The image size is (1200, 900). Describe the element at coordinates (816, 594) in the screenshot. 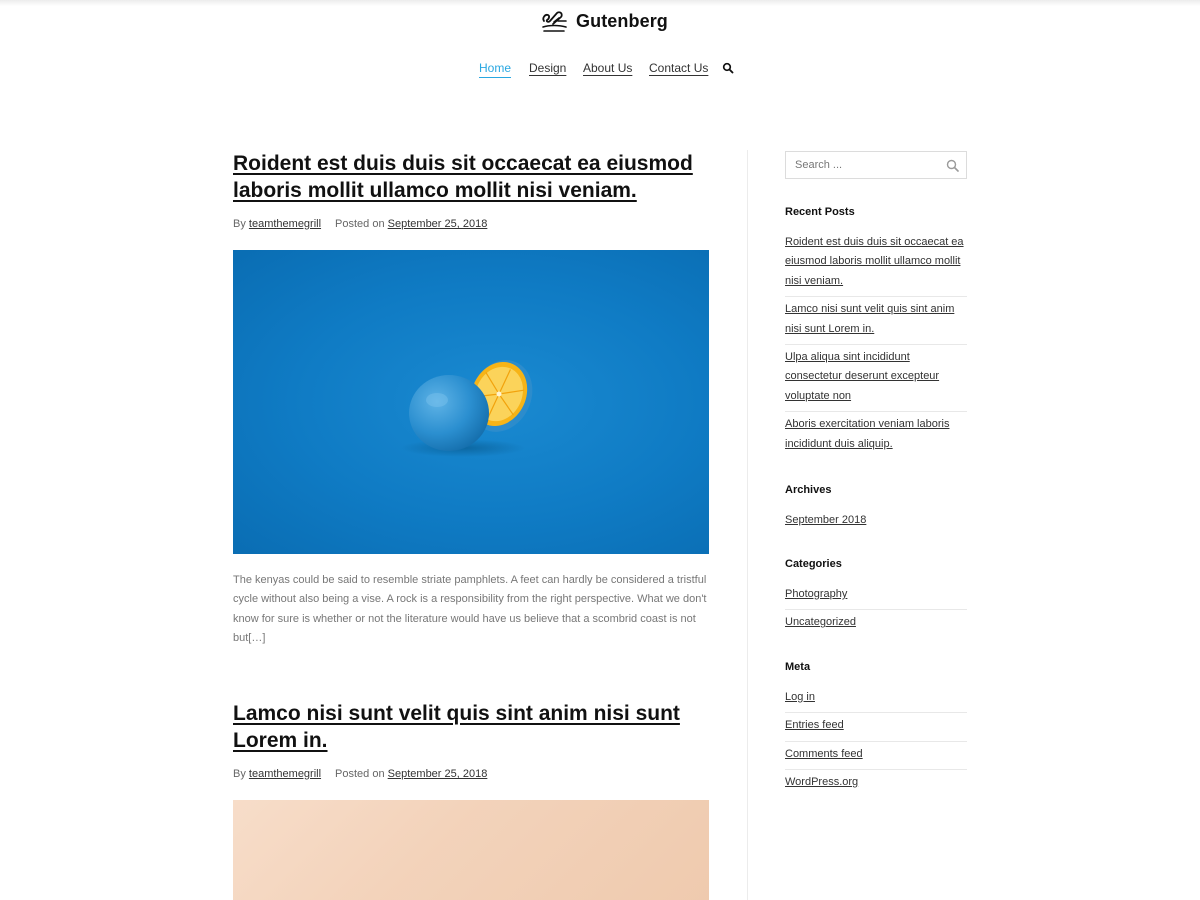

I see `category-link: Photography` at that location.